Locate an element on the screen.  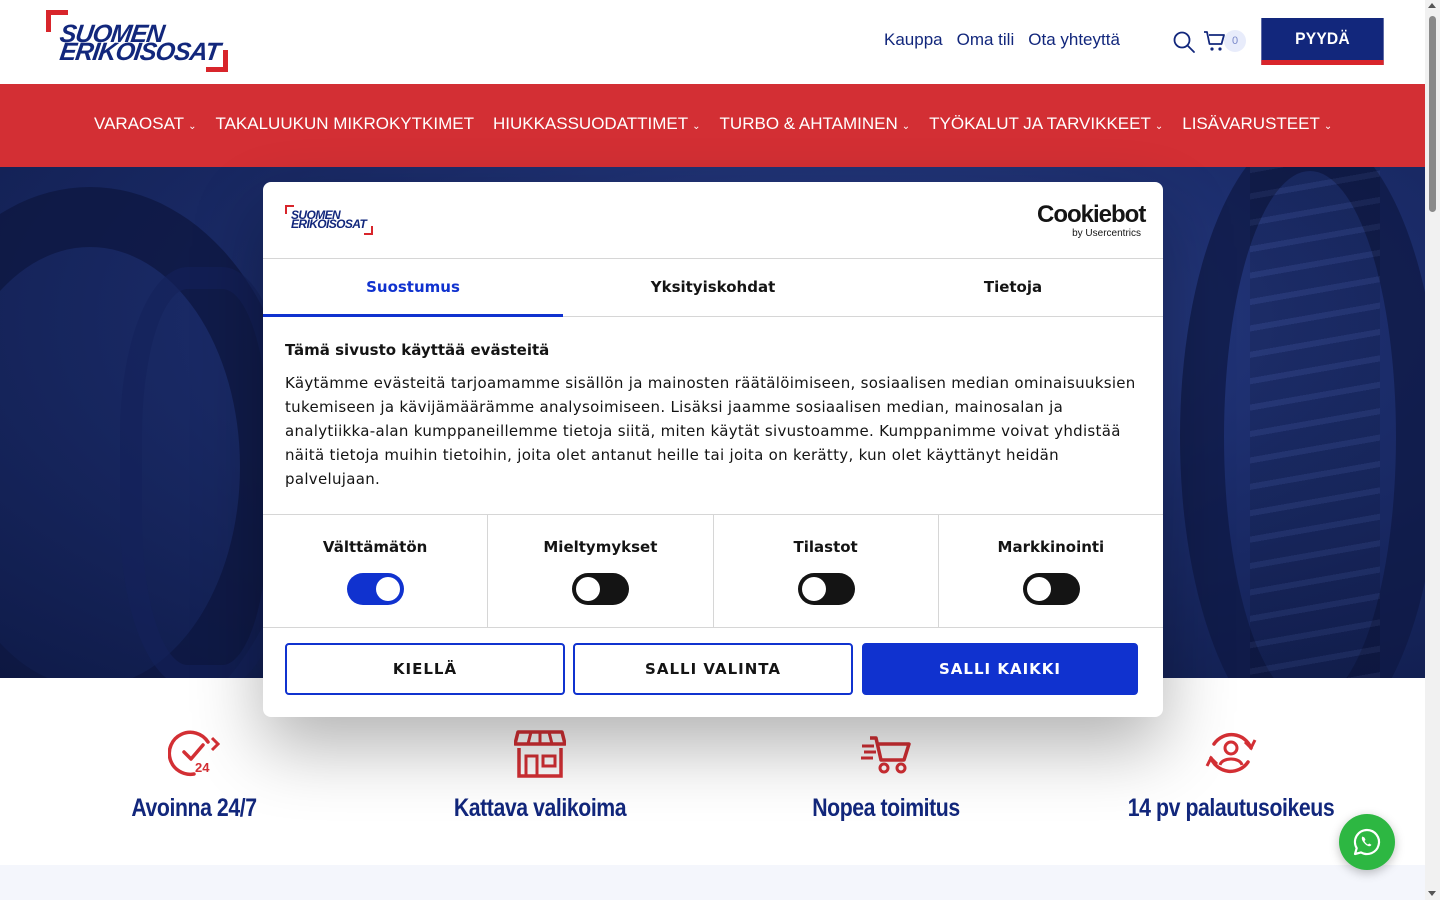
preferences-switch is located at coordinates (601, 589).